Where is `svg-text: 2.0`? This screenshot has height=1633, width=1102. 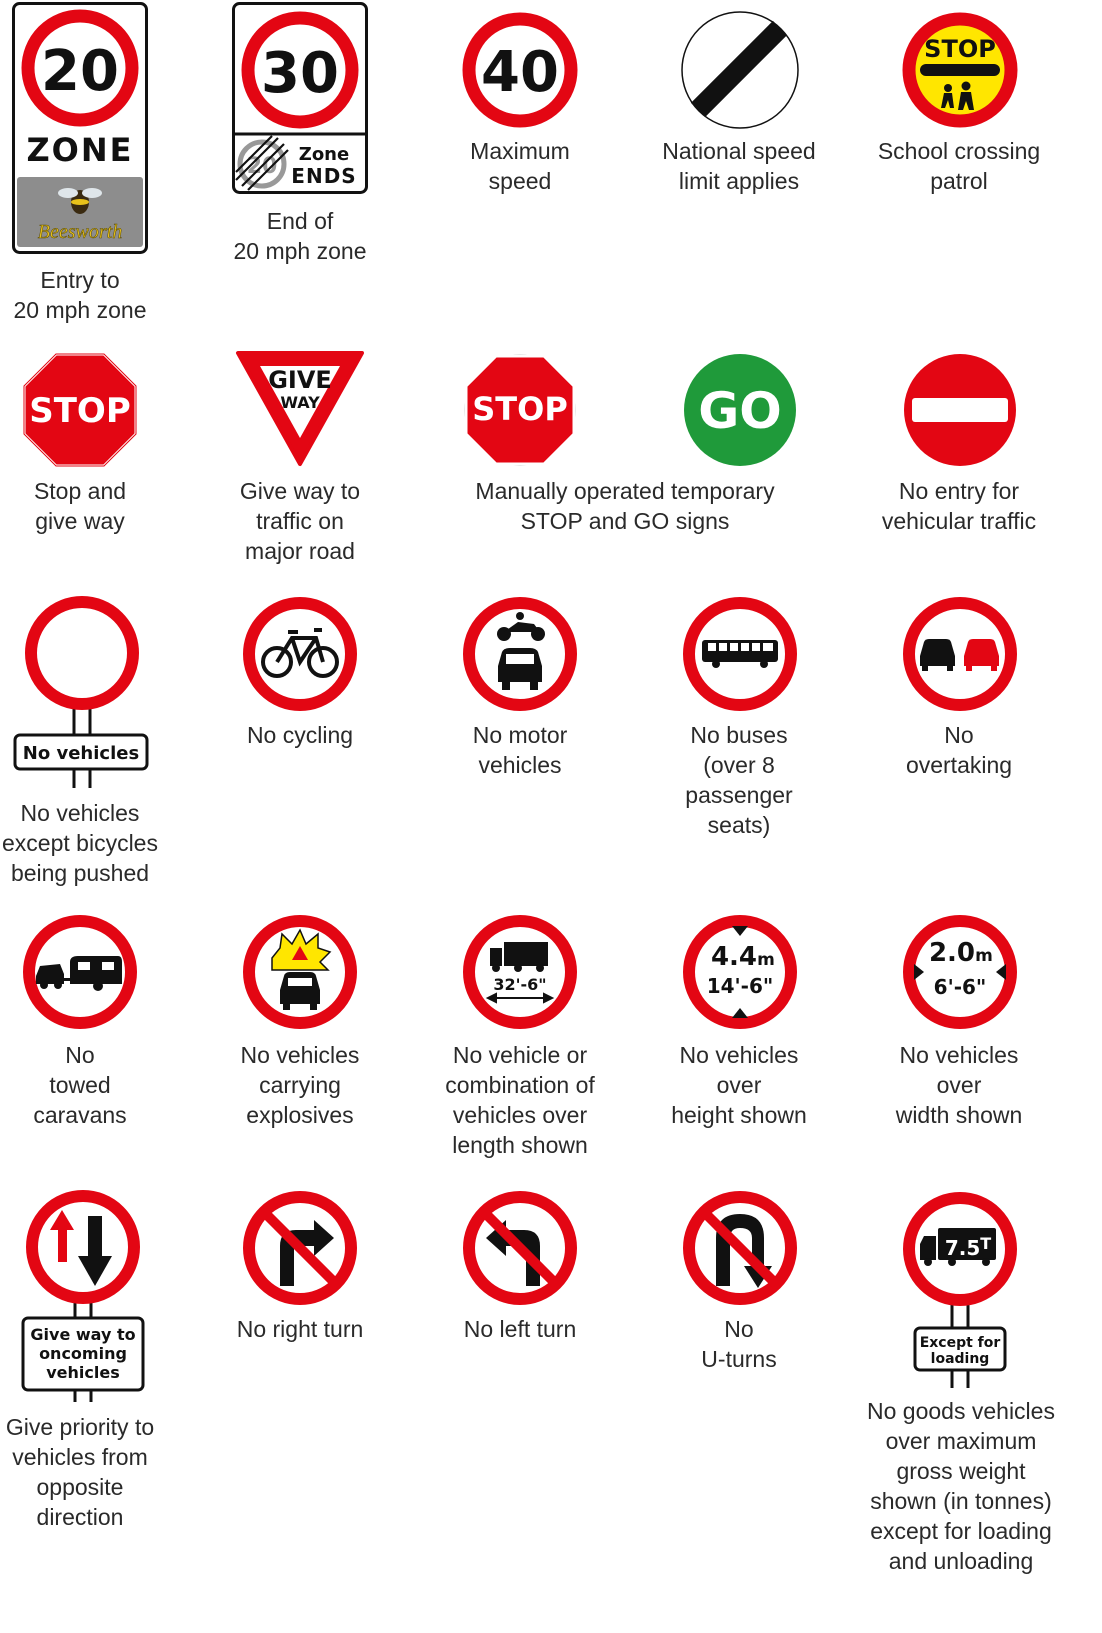 svg-text: 2.0 is located at coordinates (952, 953).